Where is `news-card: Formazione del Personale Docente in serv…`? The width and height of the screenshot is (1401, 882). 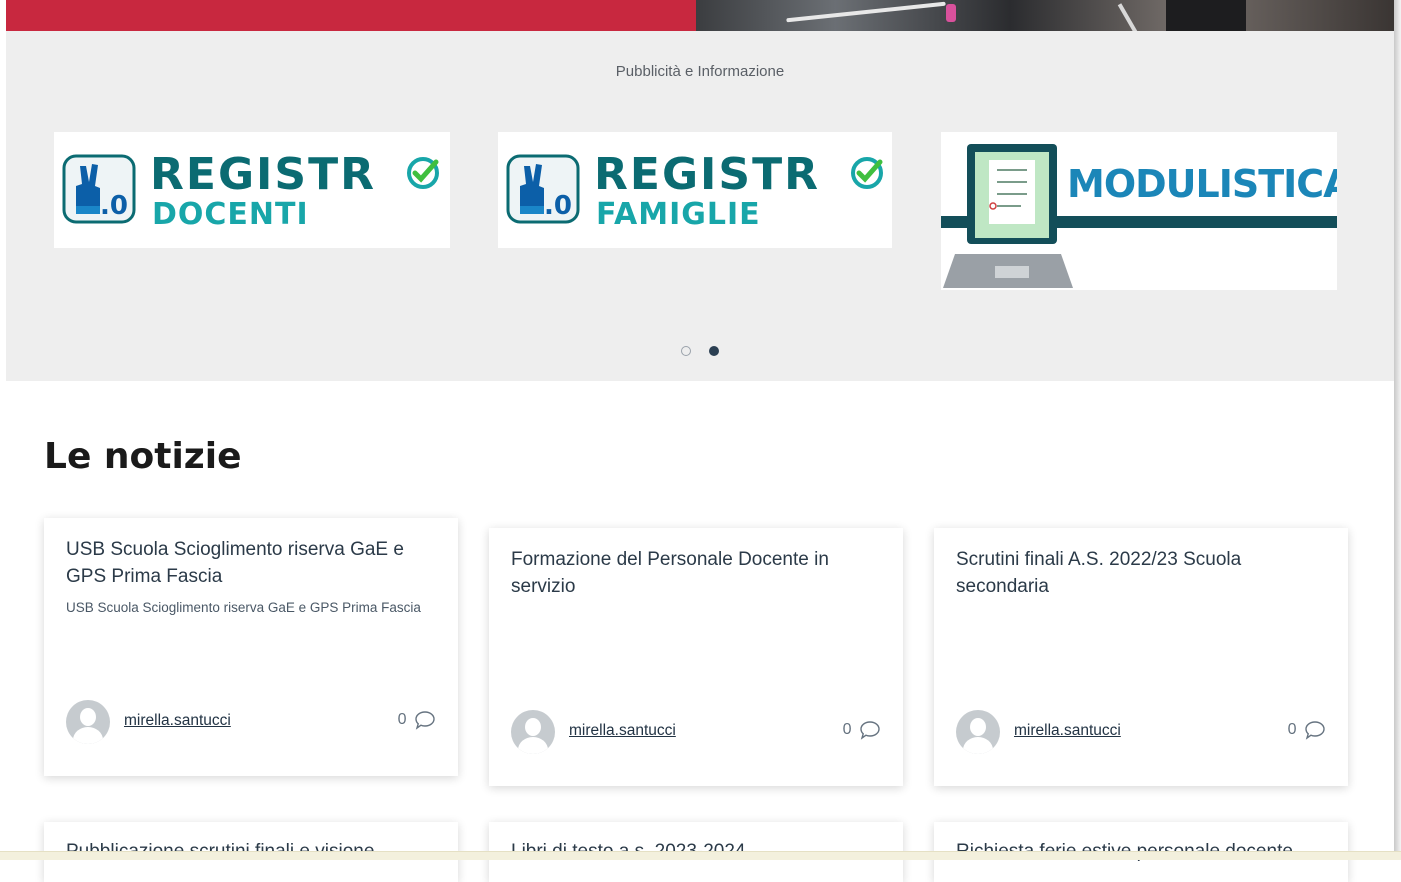
news-card: Formazione del Personale Docente in serv… is located at coordinates (696, 657).